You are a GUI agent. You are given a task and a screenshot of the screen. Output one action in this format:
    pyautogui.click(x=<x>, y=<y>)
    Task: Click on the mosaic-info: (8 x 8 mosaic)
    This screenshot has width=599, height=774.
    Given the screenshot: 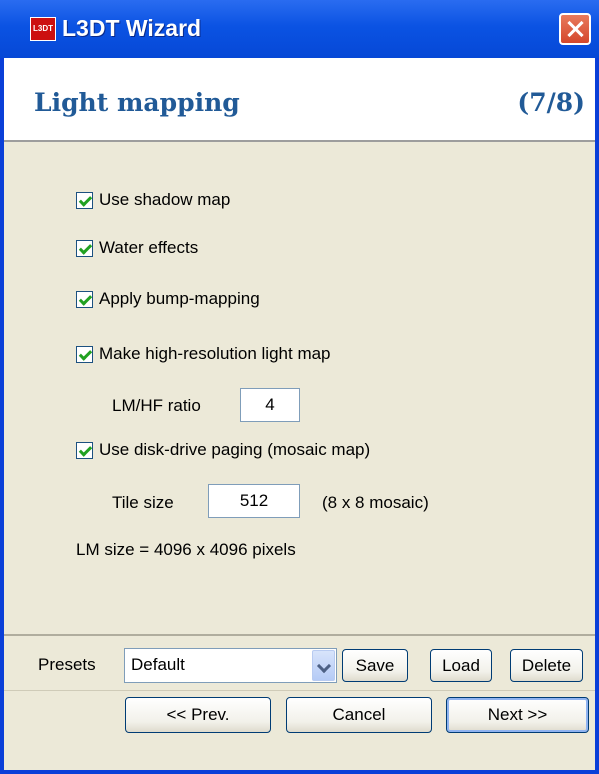 What is the action you would take?
    pyautogui.click(x=375, y=502)
    